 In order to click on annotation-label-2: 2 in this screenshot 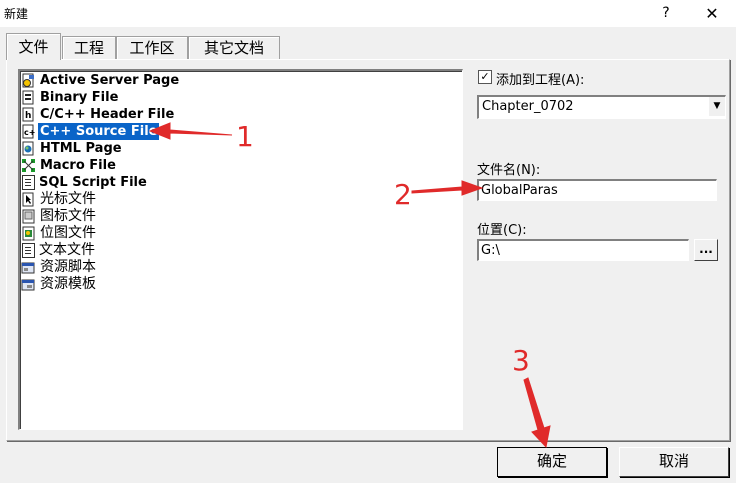, I will do `click(403, 194)`.